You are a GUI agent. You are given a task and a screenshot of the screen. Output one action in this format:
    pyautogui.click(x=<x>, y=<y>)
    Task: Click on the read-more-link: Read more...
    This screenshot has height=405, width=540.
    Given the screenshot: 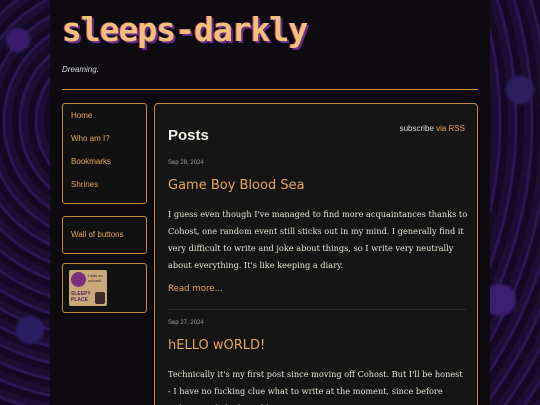 What is the action you would take?
    pyautogui.click(x=318, y=289)
    